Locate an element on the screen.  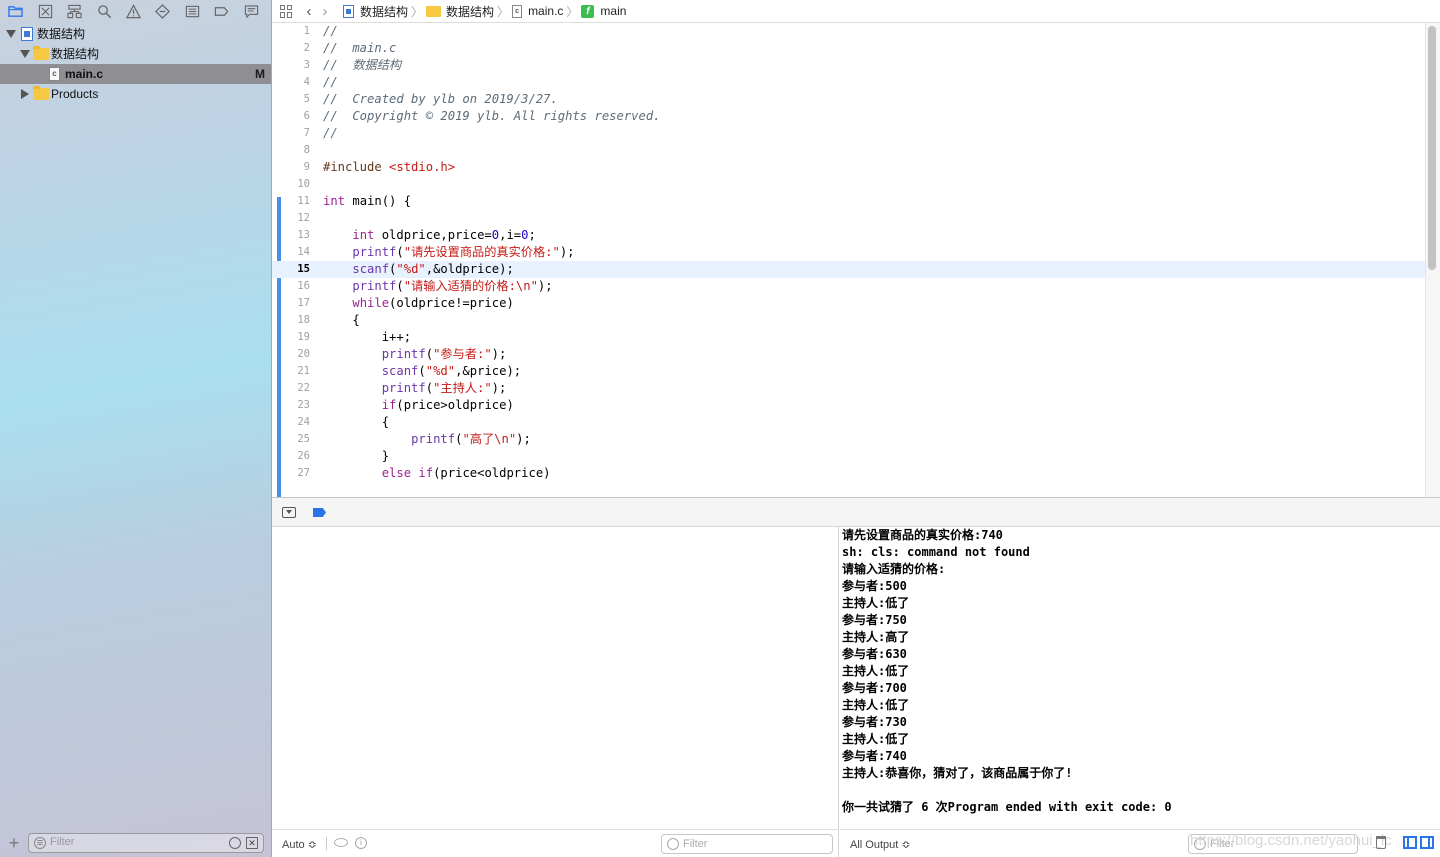
code-line: 21 scanf("%d",&price); is located at coordinates (848, 371).